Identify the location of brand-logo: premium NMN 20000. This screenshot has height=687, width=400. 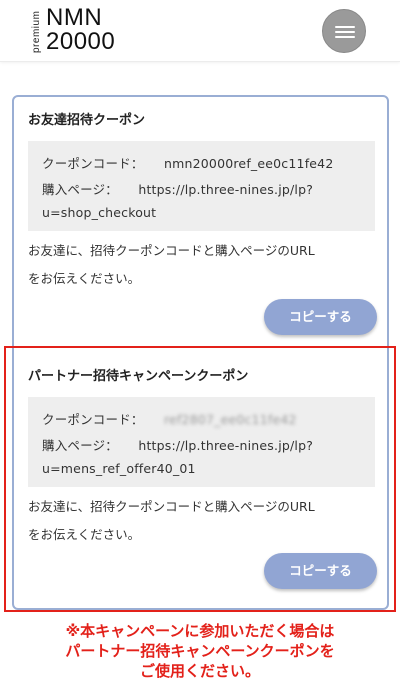
(72, 29).